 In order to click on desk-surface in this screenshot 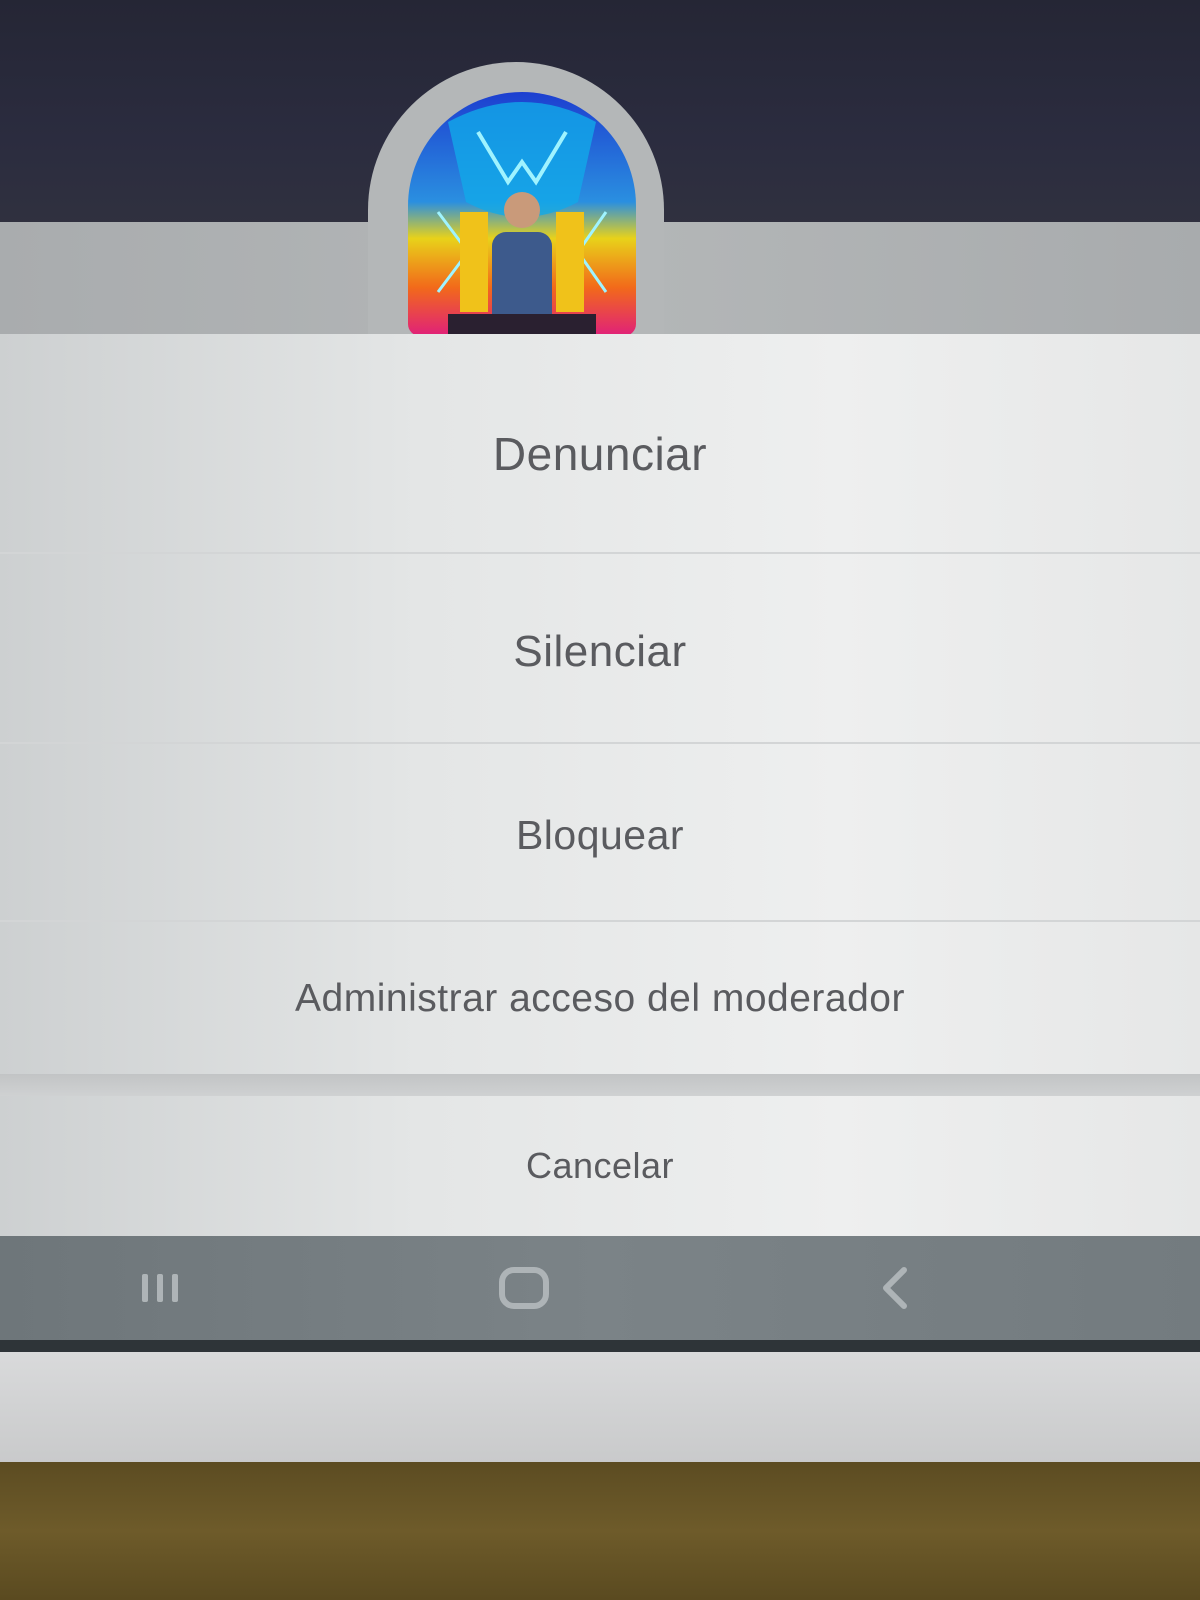, I will do `click(600, 1531)`.